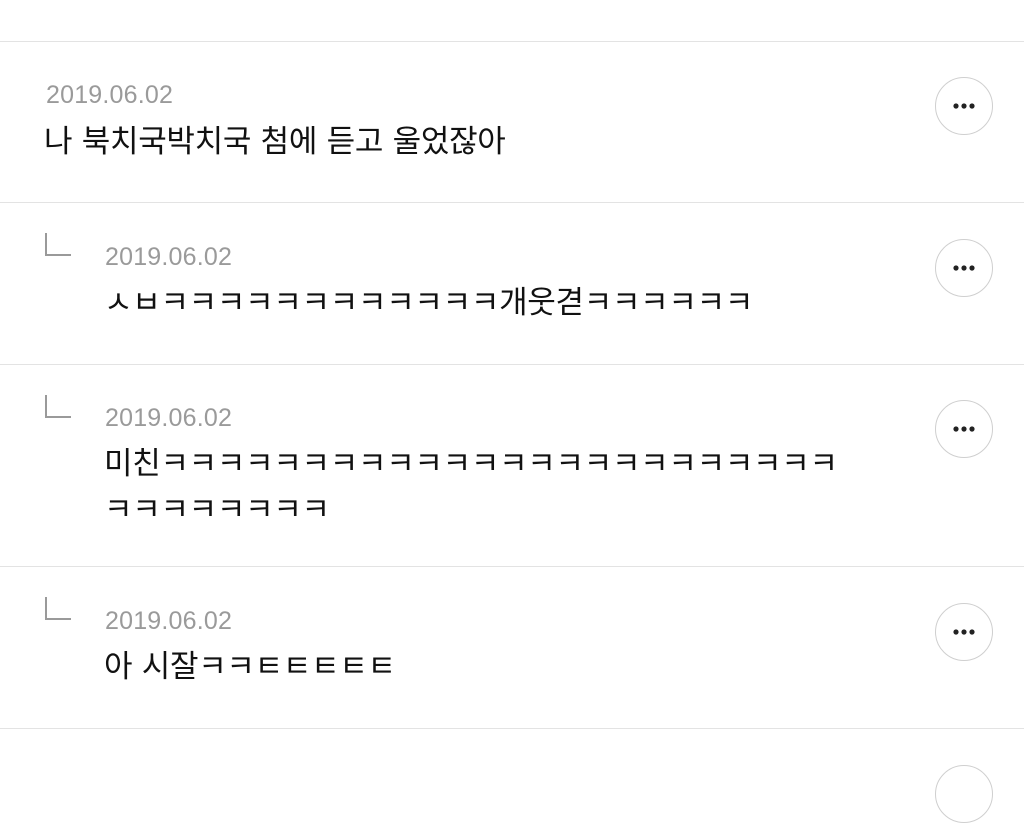 Image resolution: width=1024 pixels, height=823 pixels. I want to click on comment-text: 아 시잘ㅋㅋㅌㅌㅌㅌㅌ, so click(250, 667).